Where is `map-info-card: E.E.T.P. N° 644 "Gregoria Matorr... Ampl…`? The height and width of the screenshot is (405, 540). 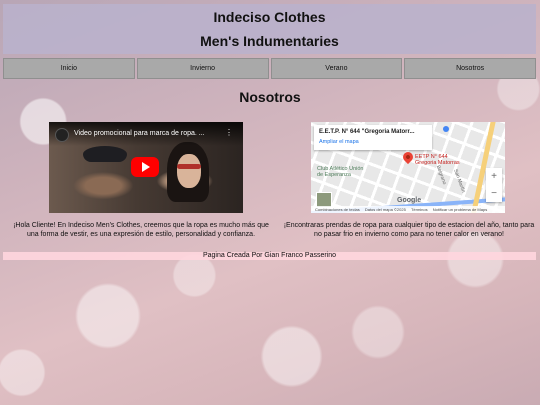
map-info-card: E.E.T.P. N° 644 "Gregoria Matorr... Ampl… is located at coordinates (373, 137).